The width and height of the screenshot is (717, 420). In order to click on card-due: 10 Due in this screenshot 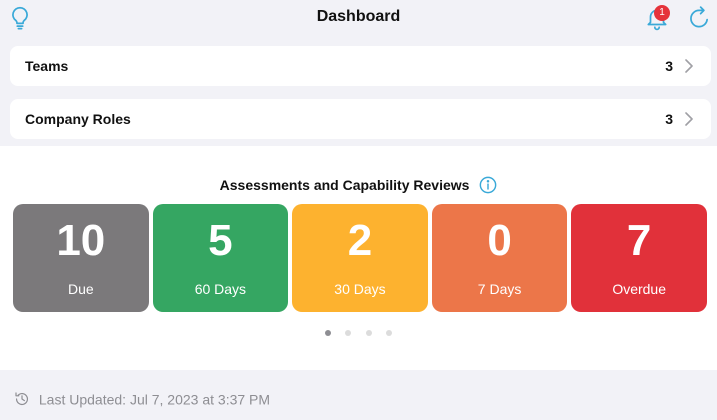, I will do `click(81, 258)`.